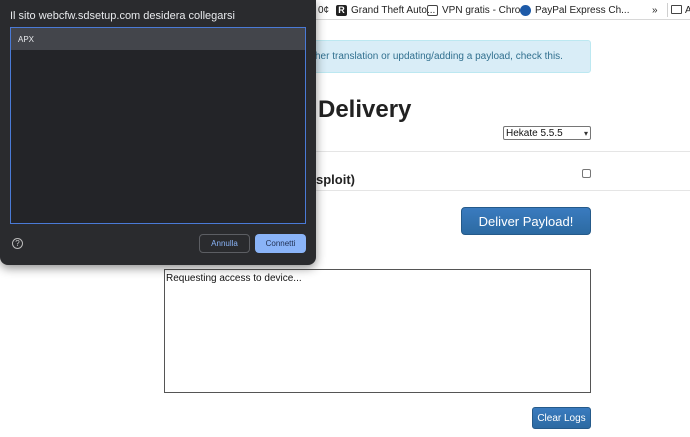 The image size is (690, 437). Describe the element at coordinates (432, 10) in the screenshot. I see `vpn-icon` at that location.